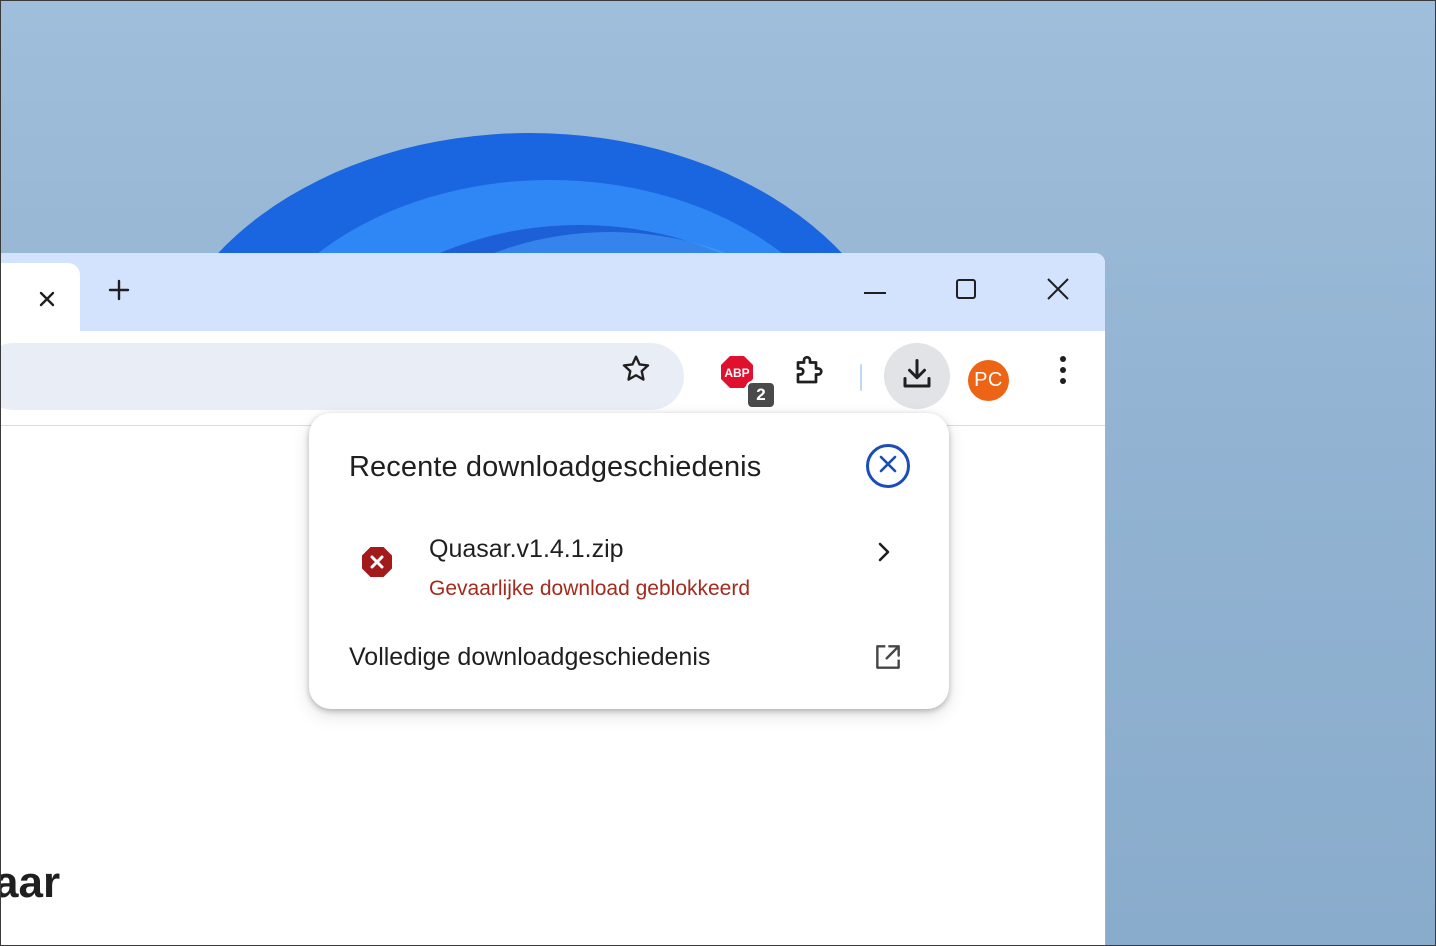 The width and height of the screenshot is (1436, 946). I want to click on toolbar-separator, so click(861, 377).